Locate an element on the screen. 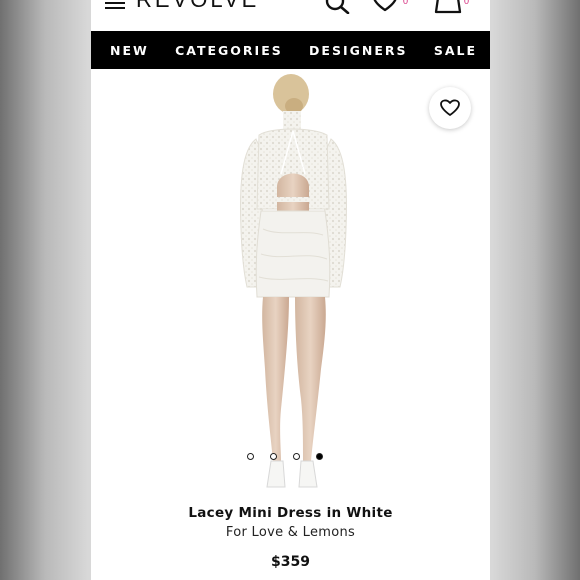  wishlist-count-badge: 0 is located at coordinates (406, 3).